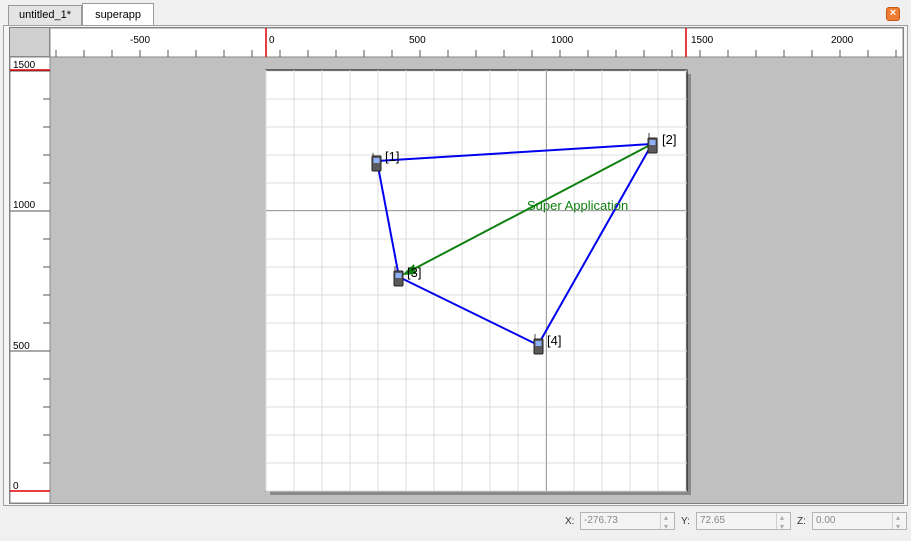  What do you see at coordinates (554, 340) in the screenshot?
I see `node-4-label: [4]` at bounding box center [554, 340].